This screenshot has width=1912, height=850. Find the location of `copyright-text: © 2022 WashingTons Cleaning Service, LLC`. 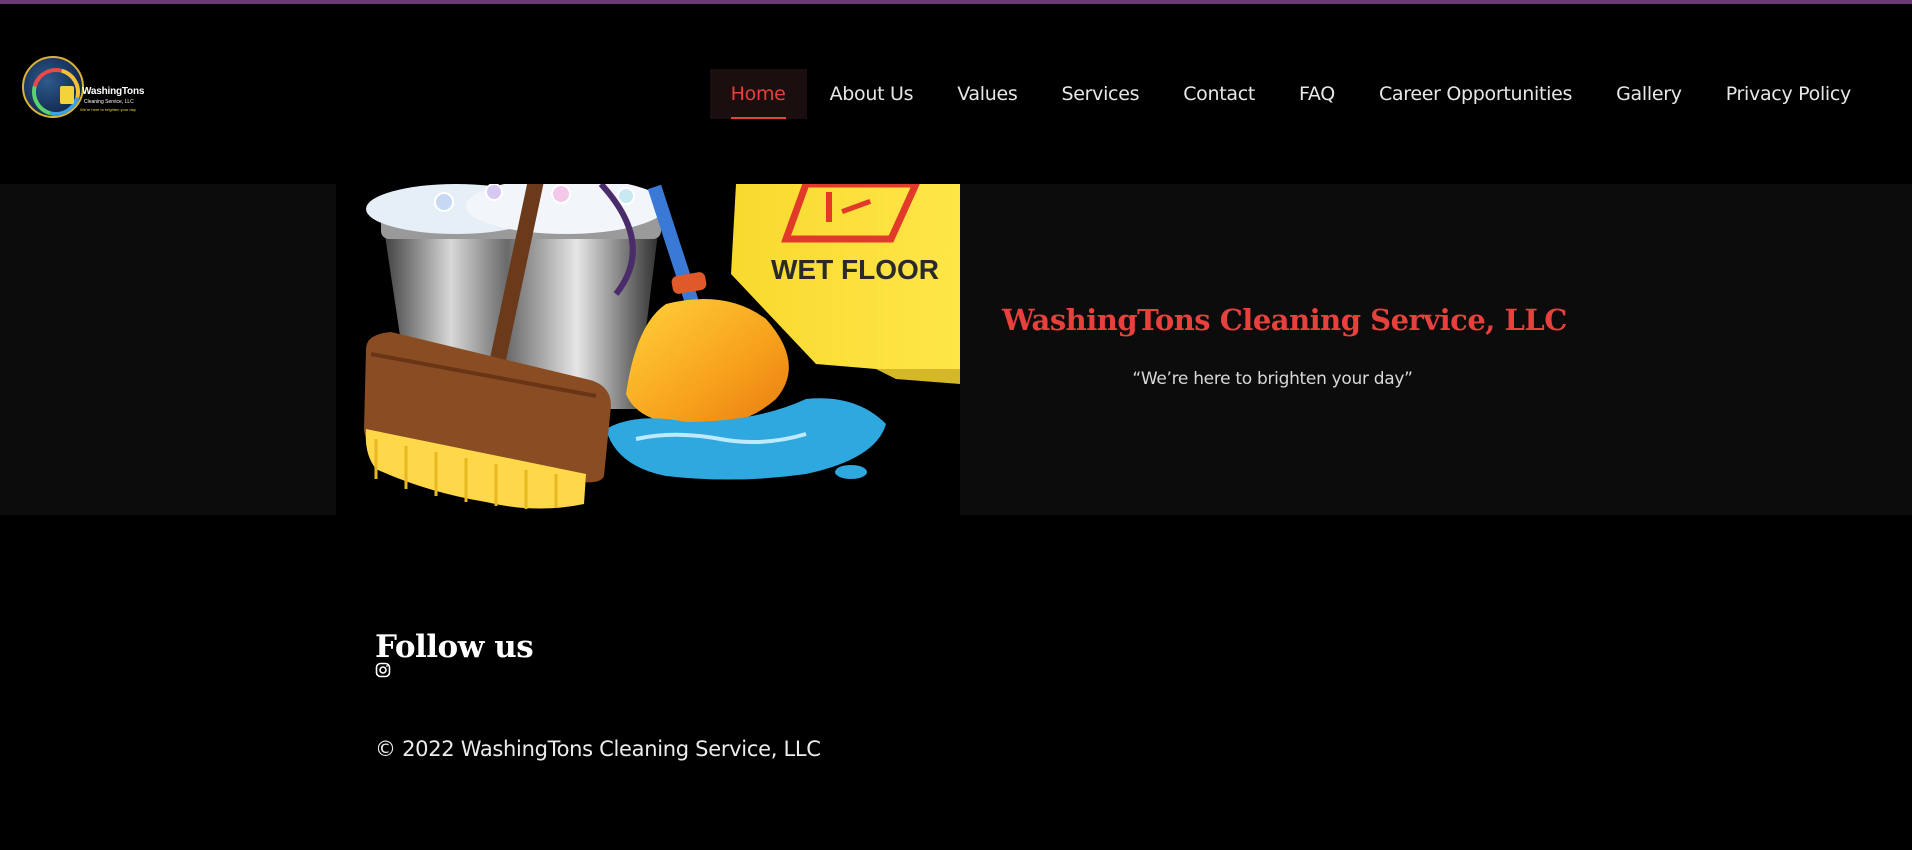

copyright-text: © 2022 WashingTons Cleaning Service, LLC is located at coordinates (598, 749).